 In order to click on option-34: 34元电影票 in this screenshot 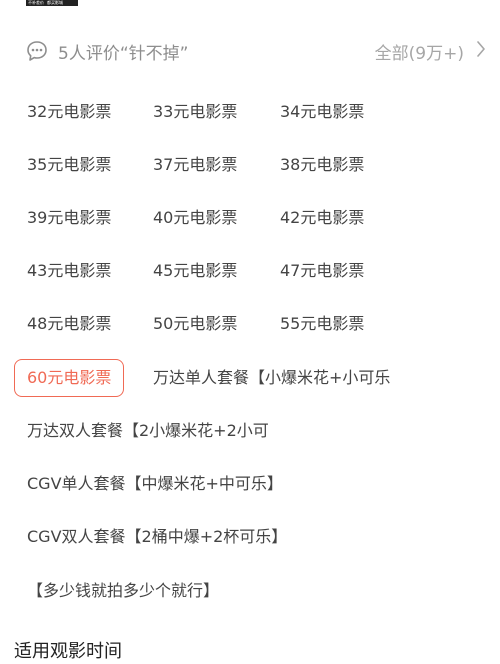, I will do `click(322, 112)`.